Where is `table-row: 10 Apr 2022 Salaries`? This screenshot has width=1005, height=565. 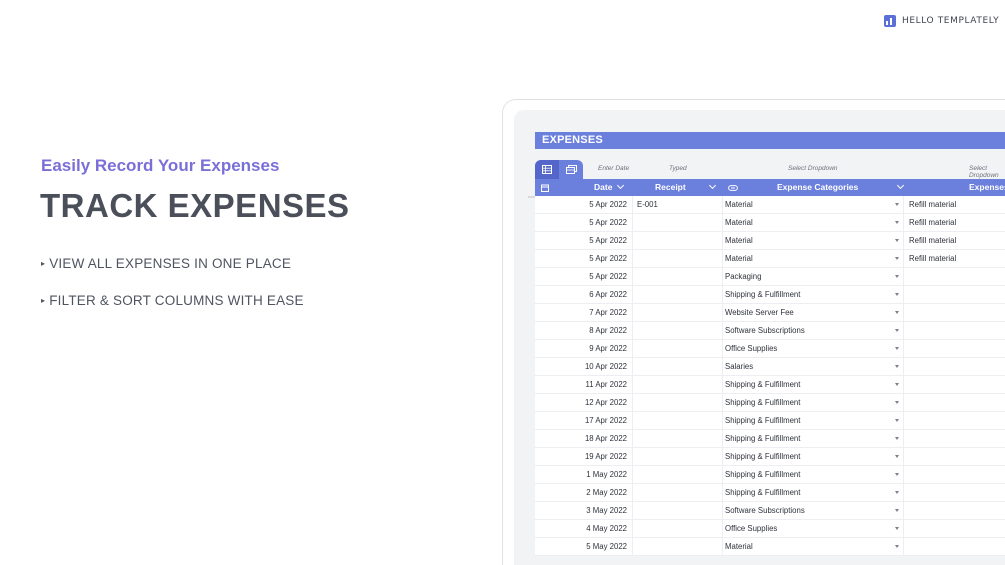
table-row: 10 Apr 2022 Salaries is located at coordinates (770, 367).